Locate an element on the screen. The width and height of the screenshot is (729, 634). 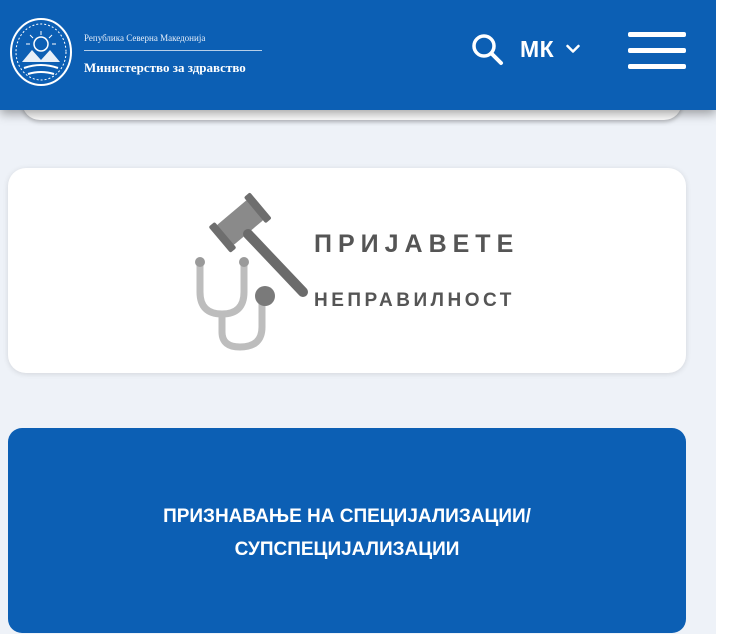
scrollbar is located at coordinates (722, 317).